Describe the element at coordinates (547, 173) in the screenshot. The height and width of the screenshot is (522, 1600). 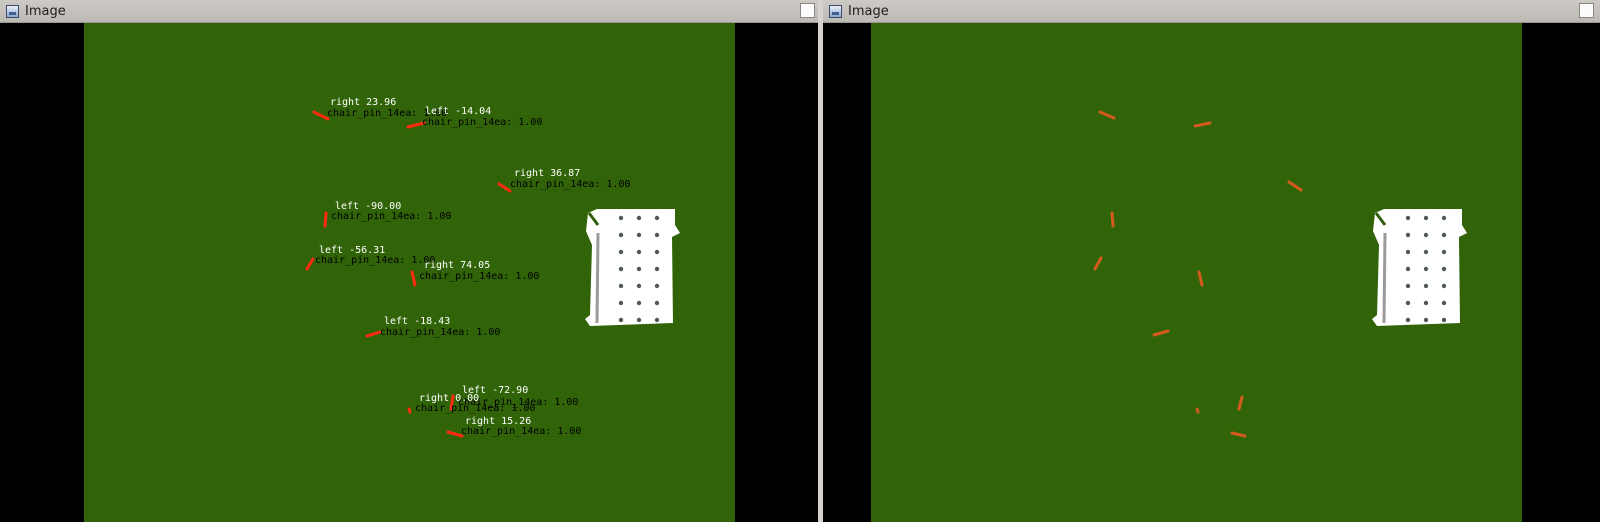
I see `detection-3-direction: right 36.87` at that location.